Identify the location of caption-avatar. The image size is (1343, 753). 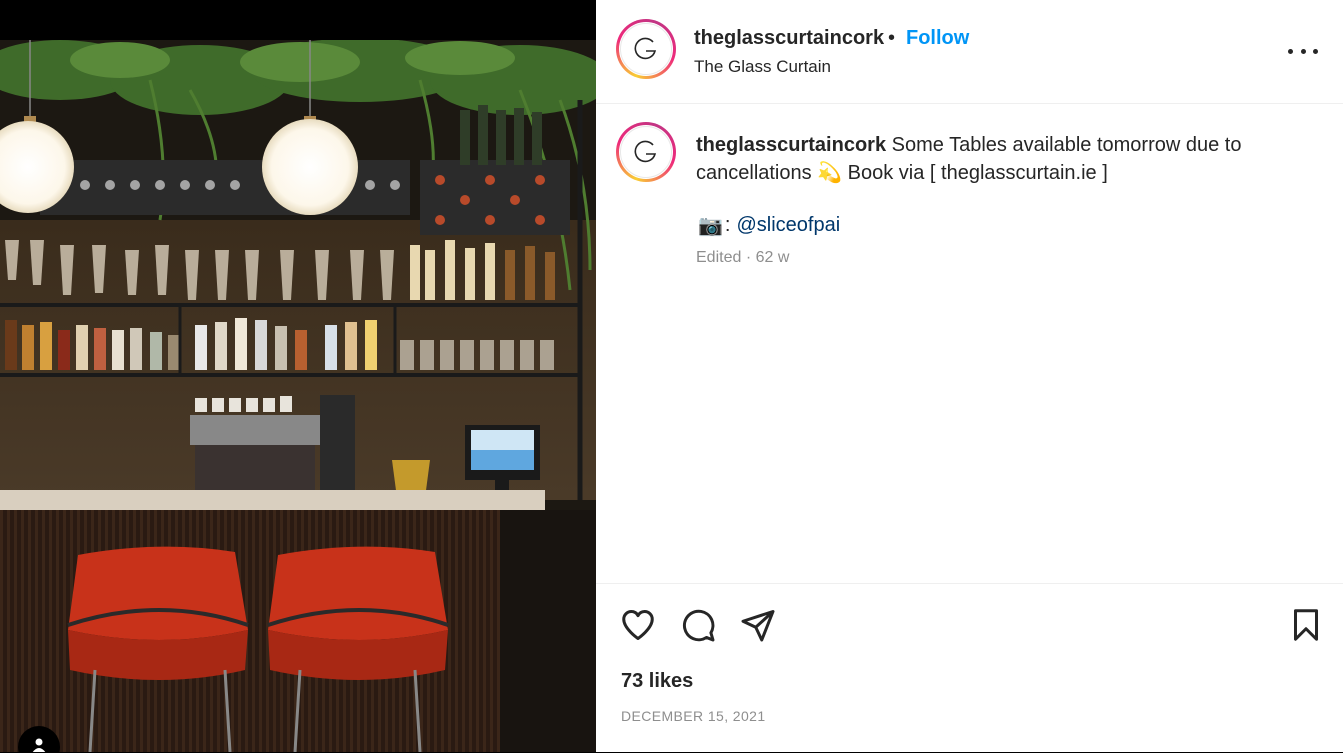
(646, 152).